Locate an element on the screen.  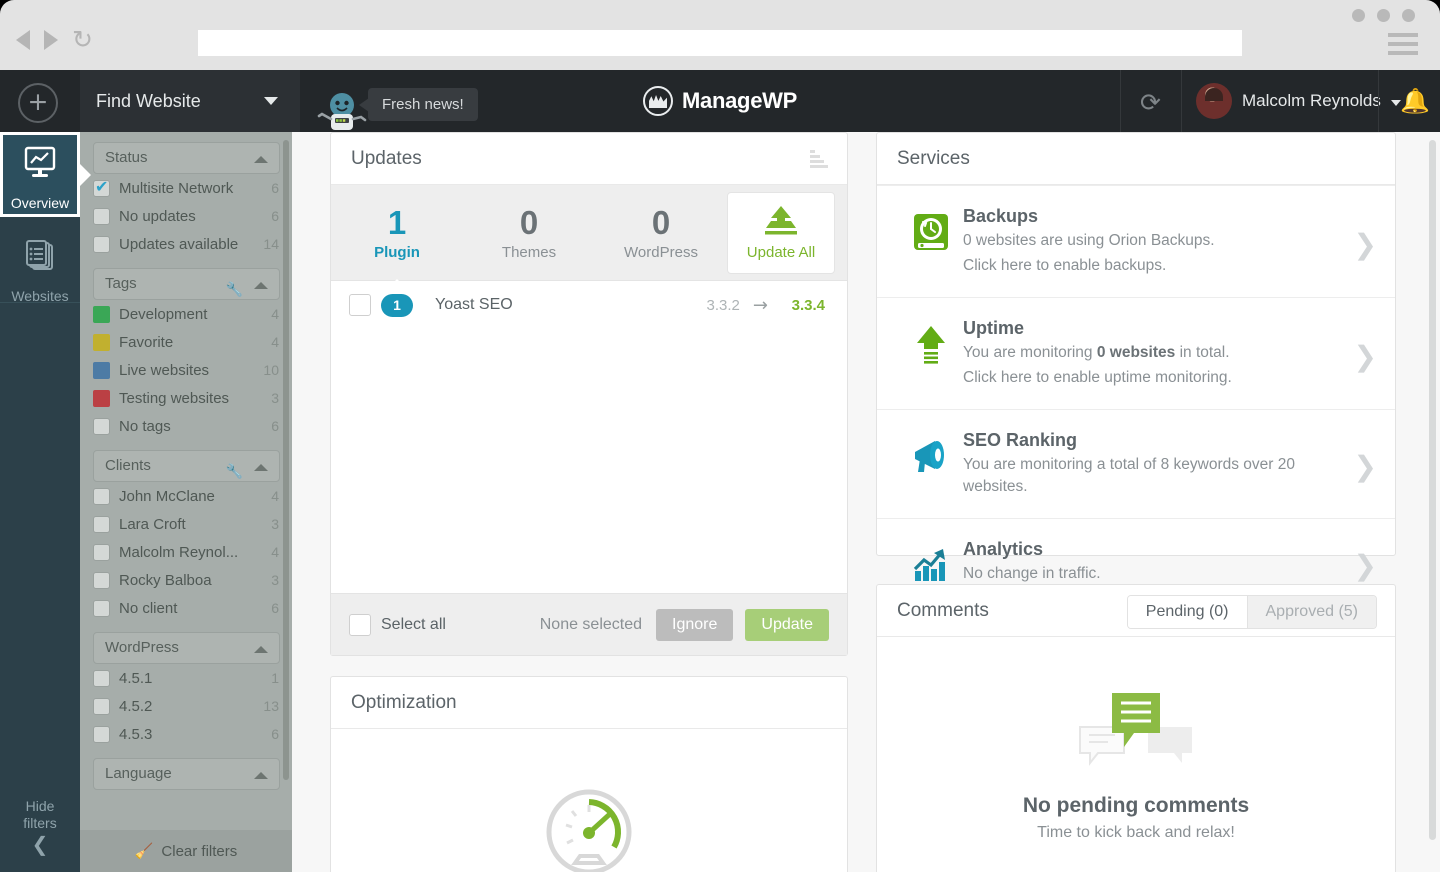
filter-row: John McClane 4 is located at coordinates (186, 496).